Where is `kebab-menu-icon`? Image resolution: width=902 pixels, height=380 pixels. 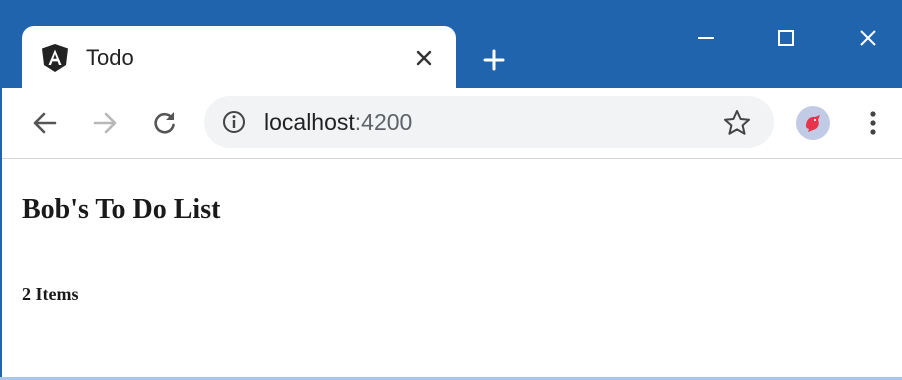
kebab-menu-icon is located at coordinates (873, 123).